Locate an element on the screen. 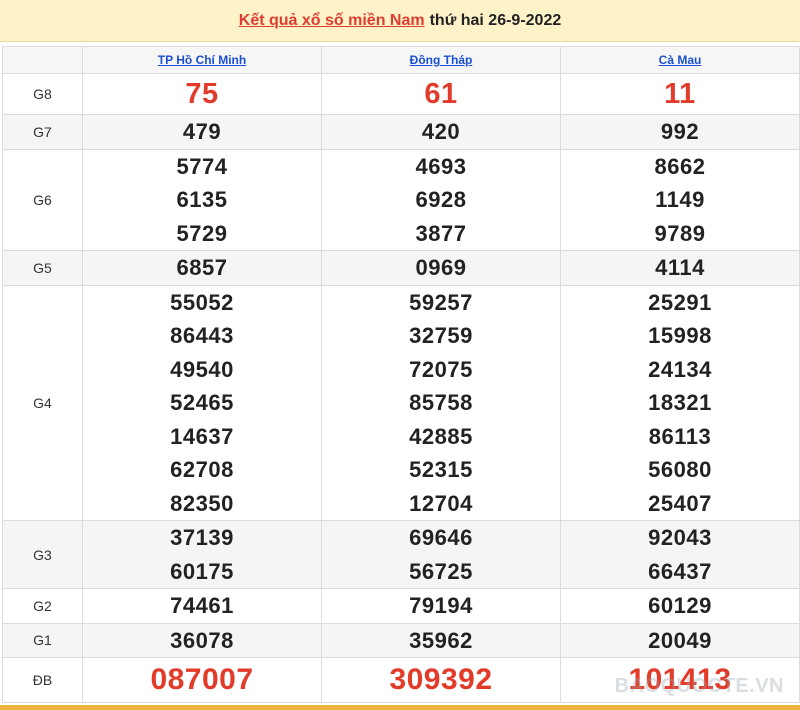 The width and height of the screenshot is (800, 710). prize-number: 35962 is located at coordinates (441, 640).